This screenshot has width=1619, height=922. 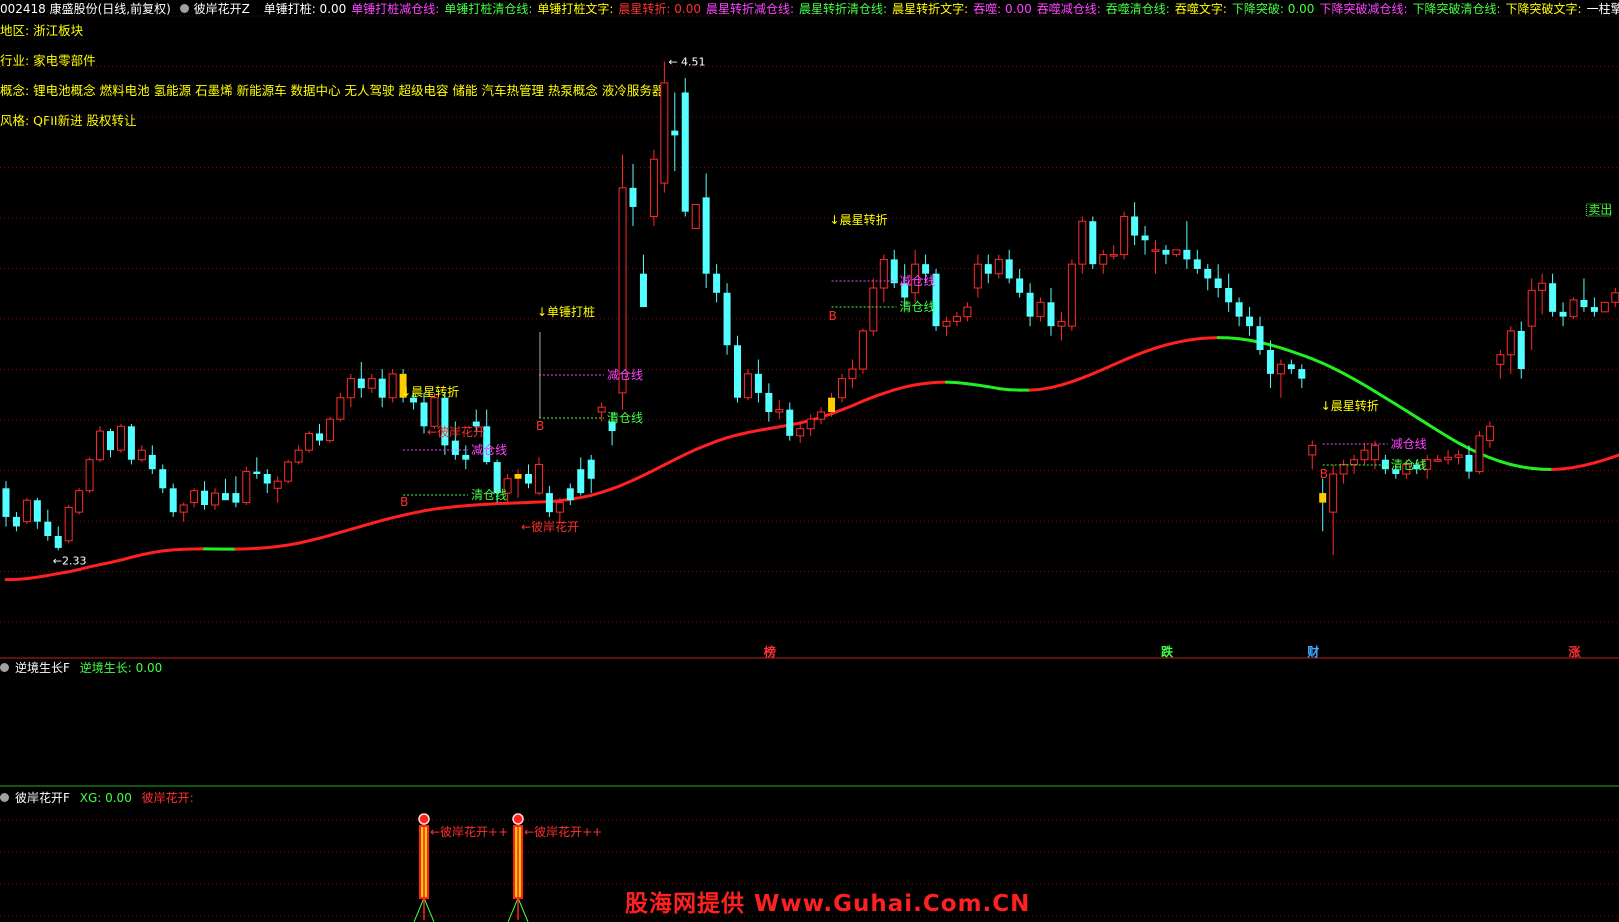 What do you see at coordinates (456, 431) in the screenshot?
I see `flower-signal-label: ←彼岸花开` at bounding box center [456, 431].